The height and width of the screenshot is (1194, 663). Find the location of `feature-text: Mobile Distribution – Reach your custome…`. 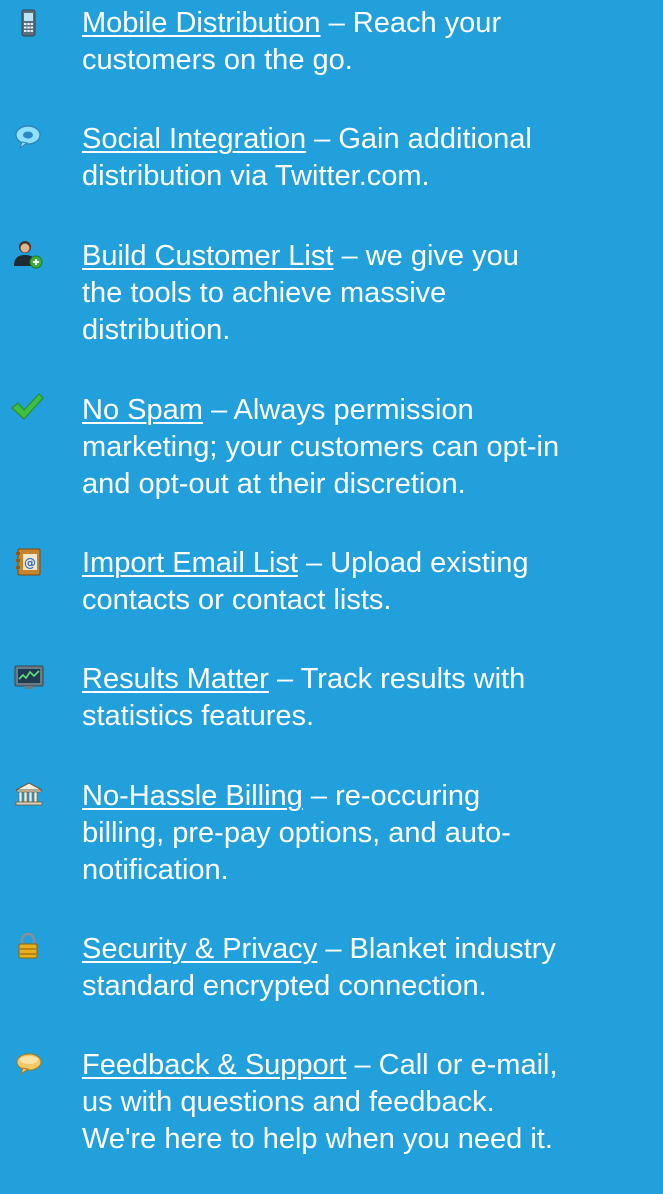

feature-text: Mobile Distribution – Reach your custome… is located at coordinates (370, 42).